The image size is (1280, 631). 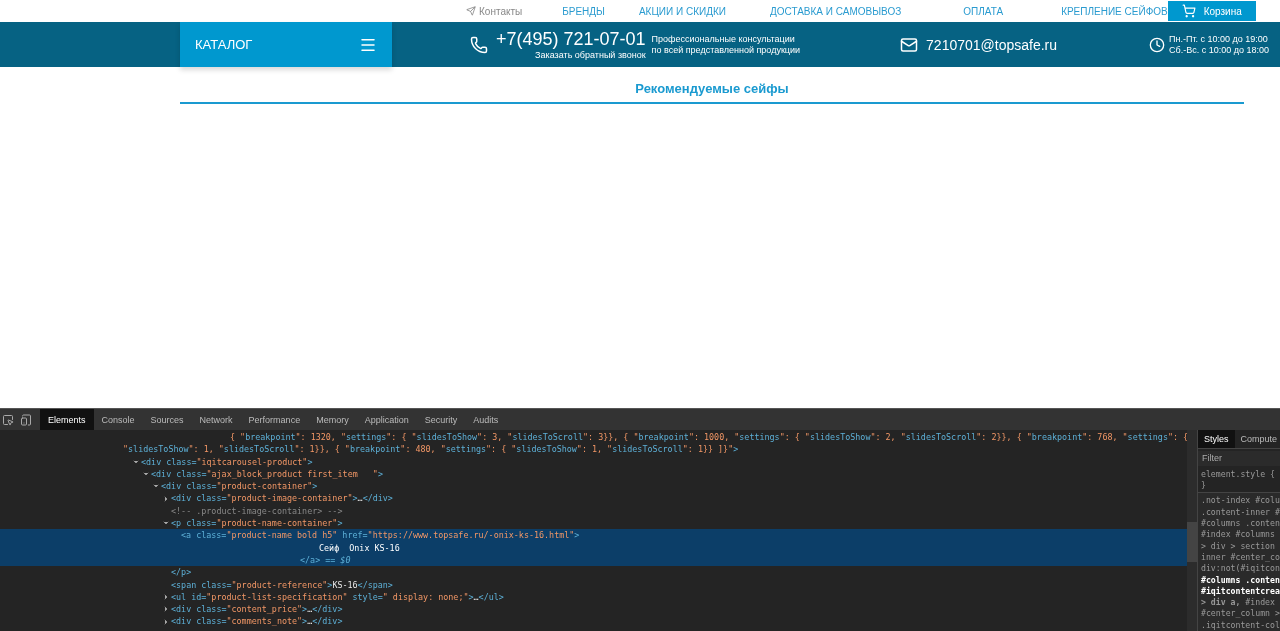 I want to click on phone-number: +7(495) 721-07-01, so click(x=571, y=39).